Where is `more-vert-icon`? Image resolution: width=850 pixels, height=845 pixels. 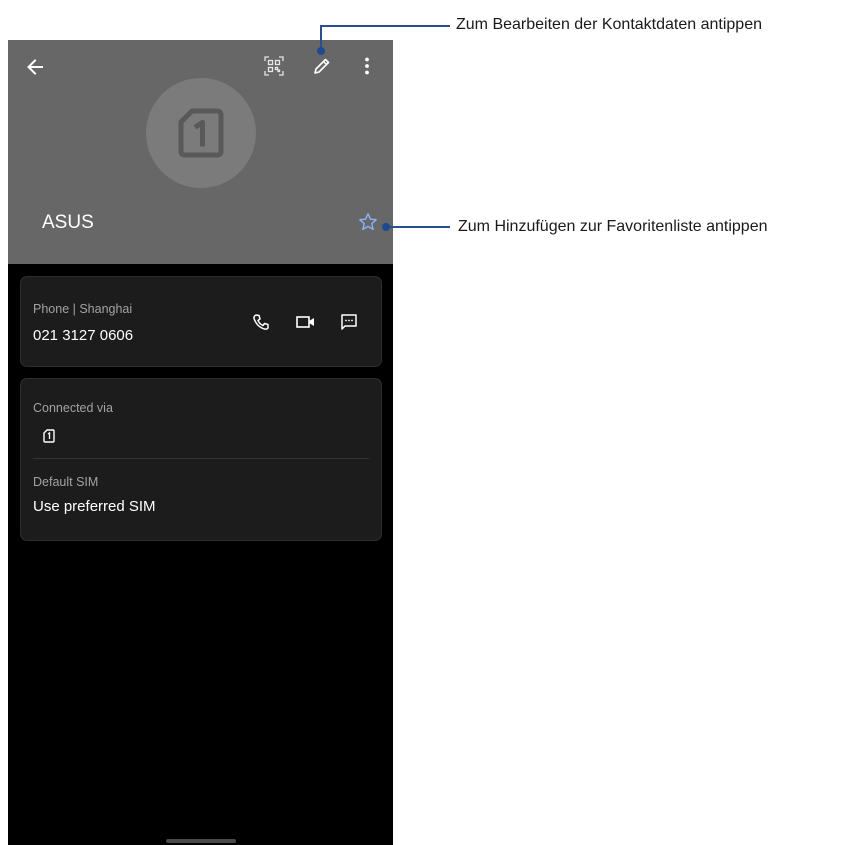 more-vert-icon is located at coordinates (367, 66).